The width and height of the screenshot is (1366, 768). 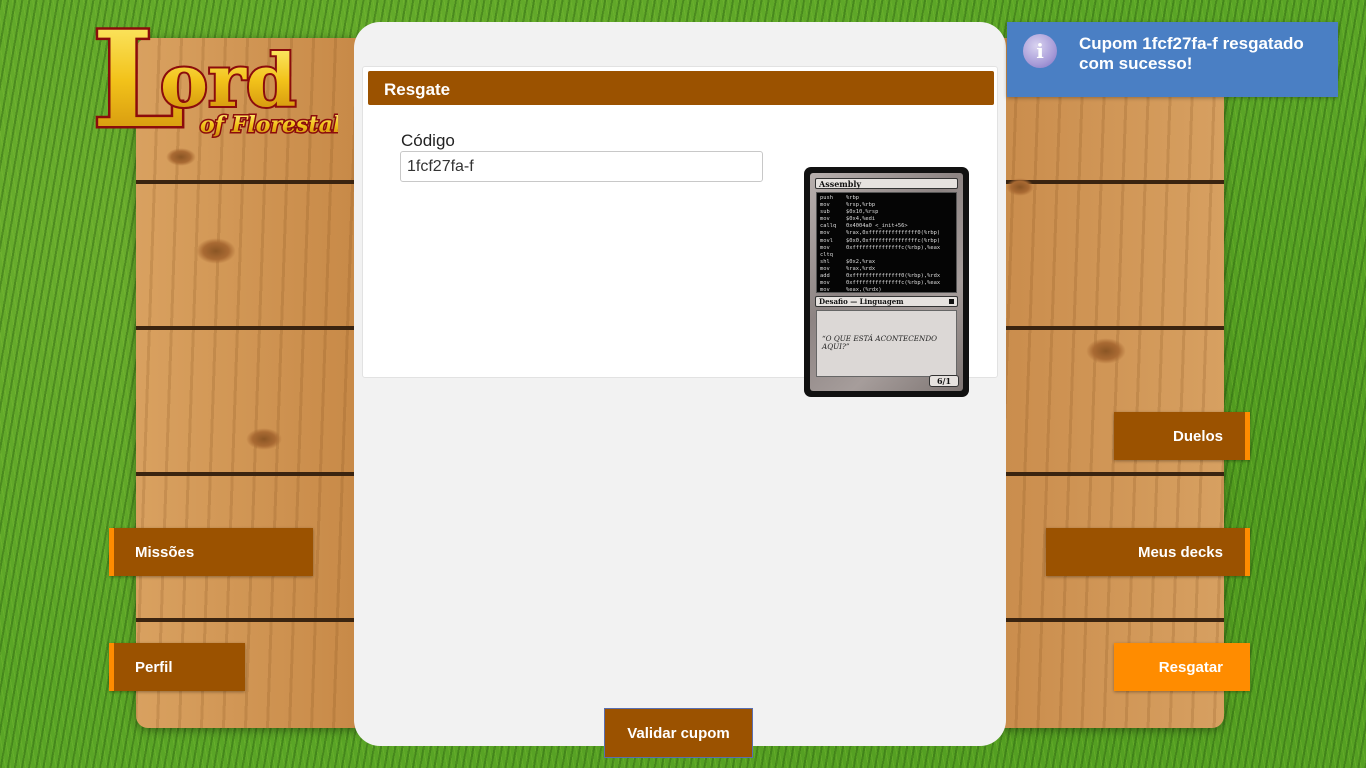 What do you see at coordinates (886, 301) in the screenshot?
I see `game-card-type-line: Desafio — Linguagem` at bounding box center [886, 301].